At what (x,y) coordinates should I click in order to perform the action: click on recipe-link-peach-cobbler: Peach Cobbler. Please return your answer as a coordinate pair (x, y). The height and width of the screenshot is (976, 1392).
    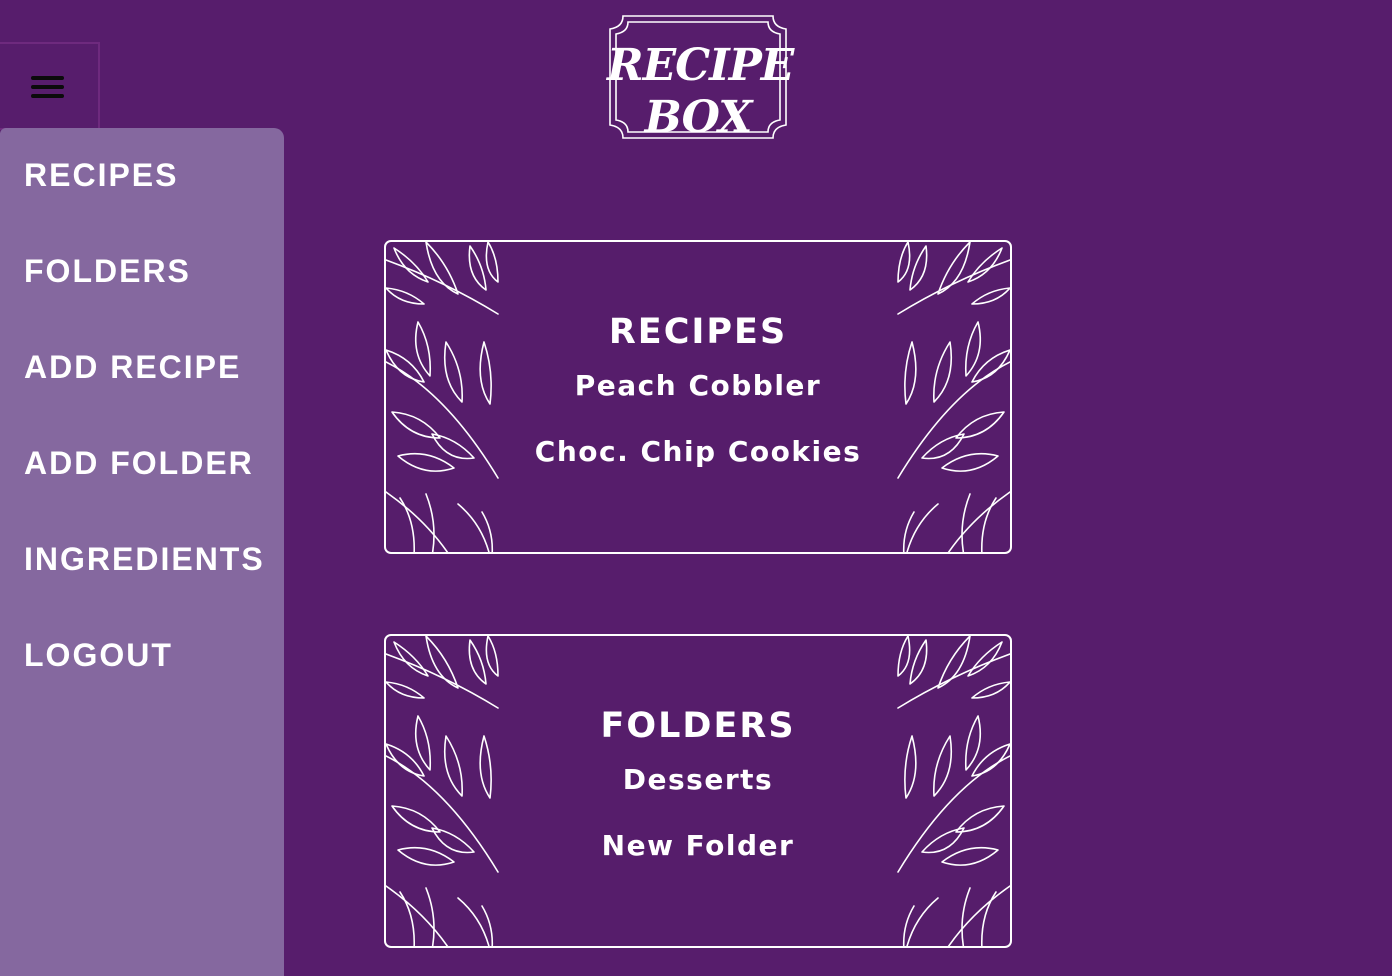
    Looking at the image, I should click on (698, 386).